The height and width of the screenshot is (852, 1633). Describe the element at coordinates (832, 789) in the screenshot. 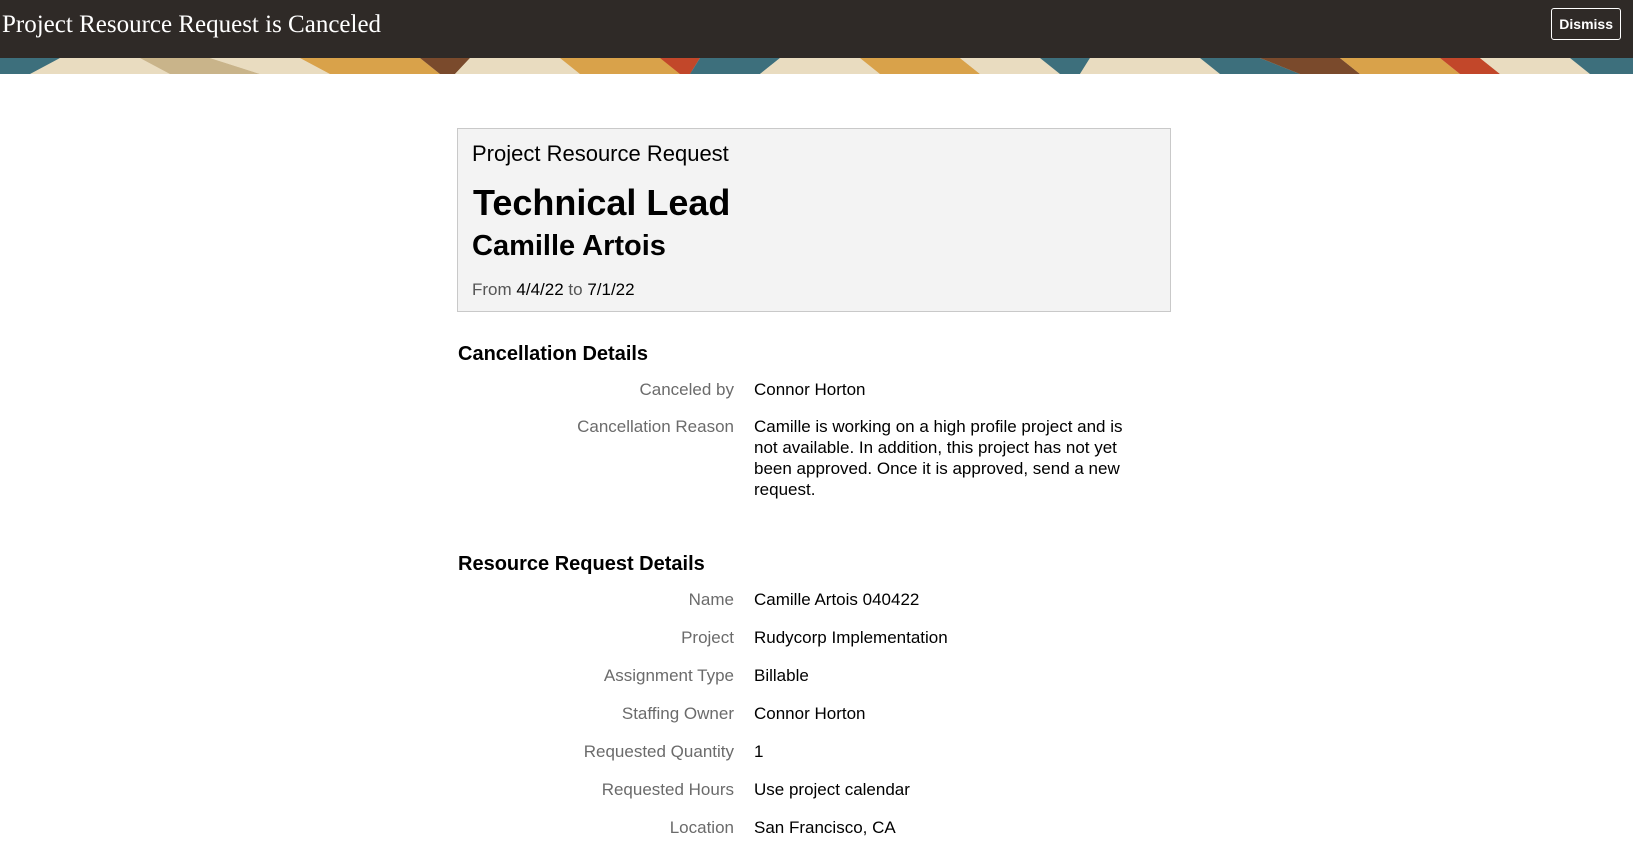

I see `field-value: Use project calendar` at that location.